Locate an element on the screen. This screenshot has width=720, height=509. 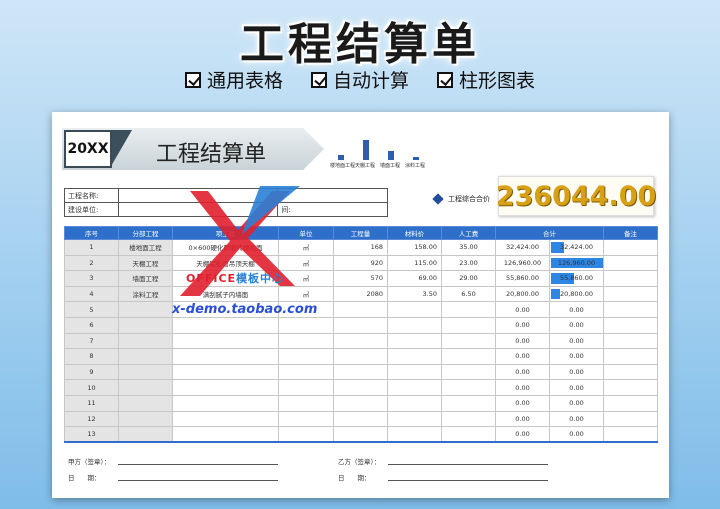
cell-no: 6 is located at coordinates (91, 325).